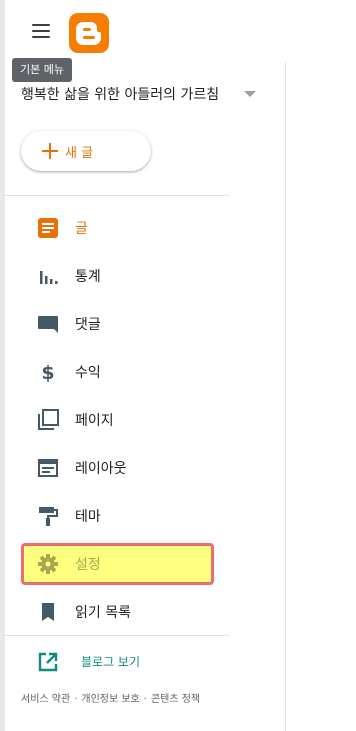  Describe the element at coordinates (89, 33) in the screenshot. I see `blogger-logo-icon` at that location.